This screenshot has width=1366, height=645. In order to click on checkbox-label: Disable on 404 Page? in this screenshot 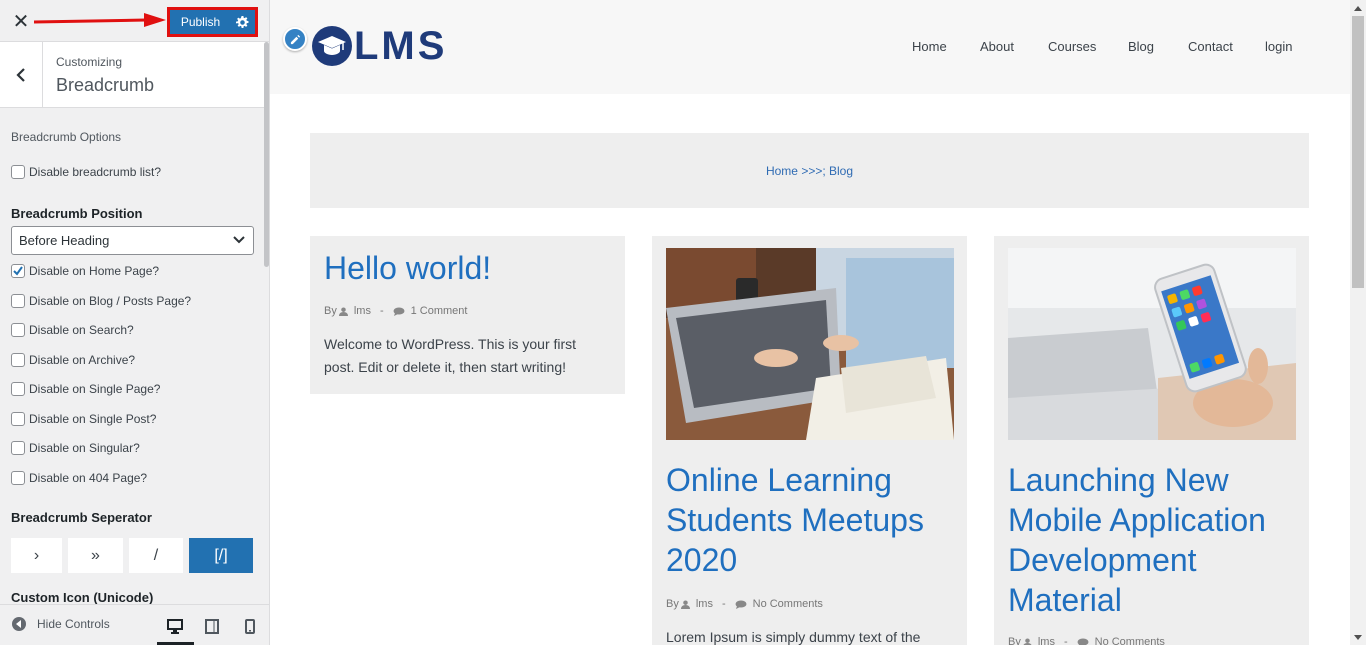, I will do `click(88, 478)`.